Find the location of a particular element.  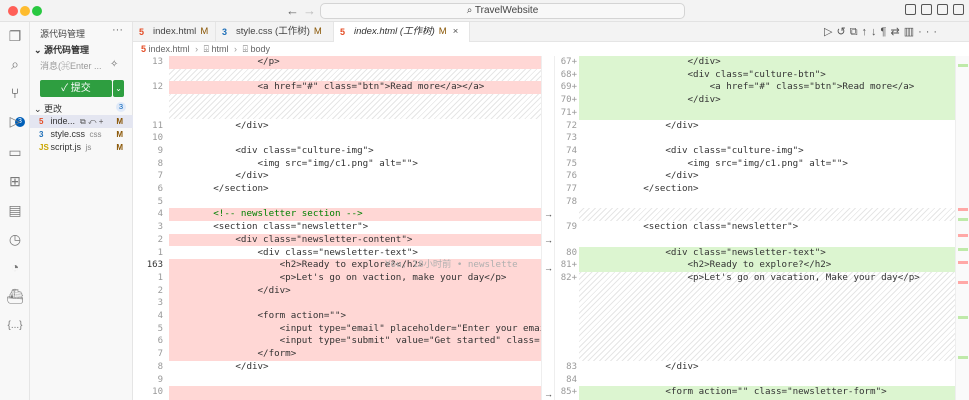

breadcrumb-item-html: html is located at coordinates (220, 49).